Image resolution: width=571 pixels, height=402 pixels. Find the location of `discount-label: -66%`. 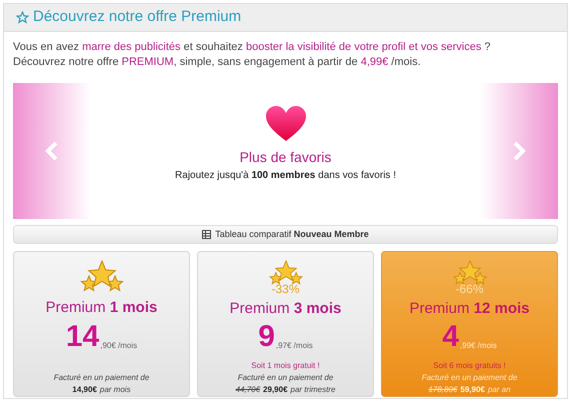

discount-label: -66% is located at coordinates (469, 288).